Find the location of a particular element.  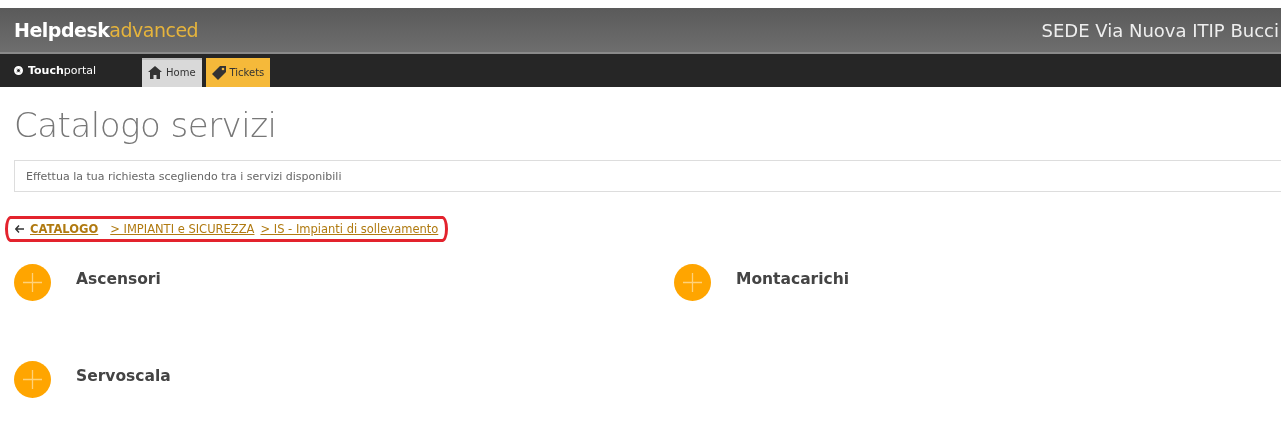

breadcrumb-link: CATALOGO is located at coordinates (64, 229).